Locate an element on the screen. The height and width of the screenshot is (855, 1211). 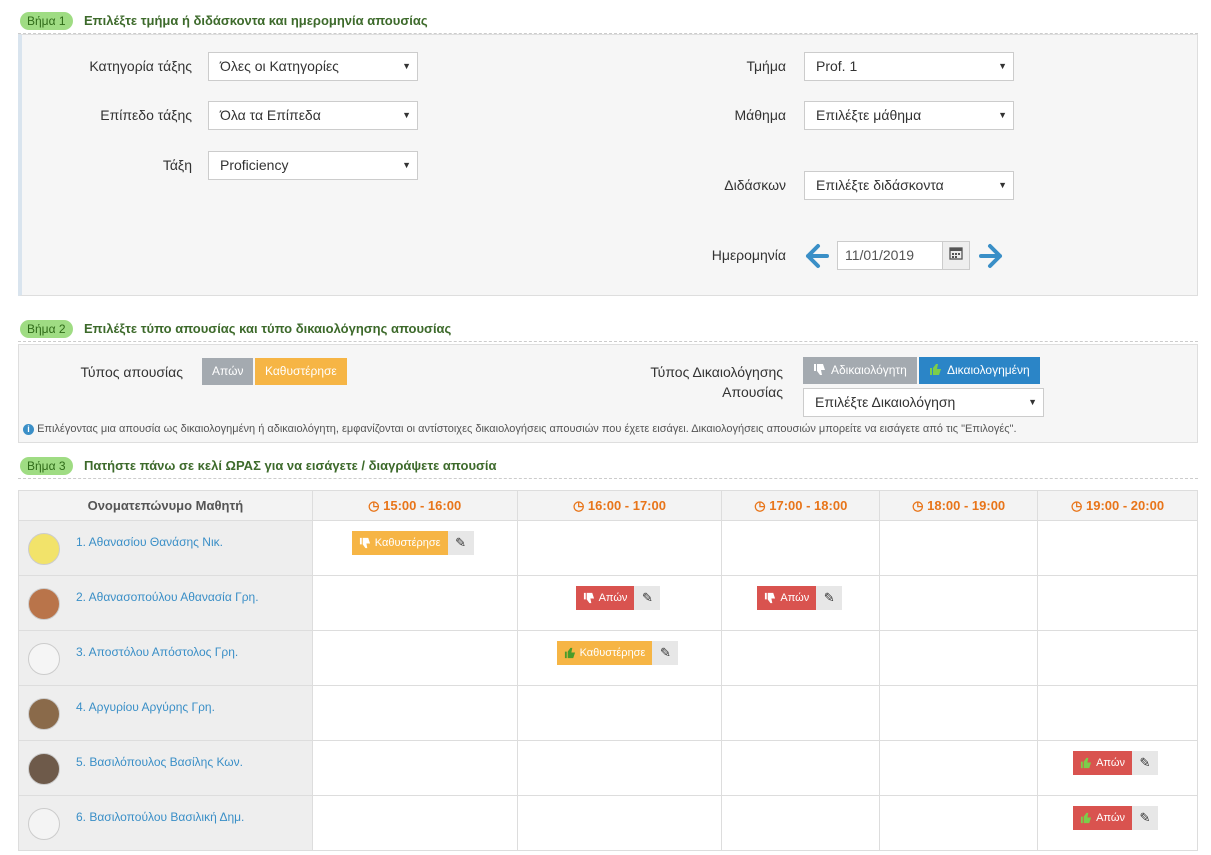
student-cell: 1. Αθανασίου Θανάσης Νικ. is located at coordinates (165, 548).